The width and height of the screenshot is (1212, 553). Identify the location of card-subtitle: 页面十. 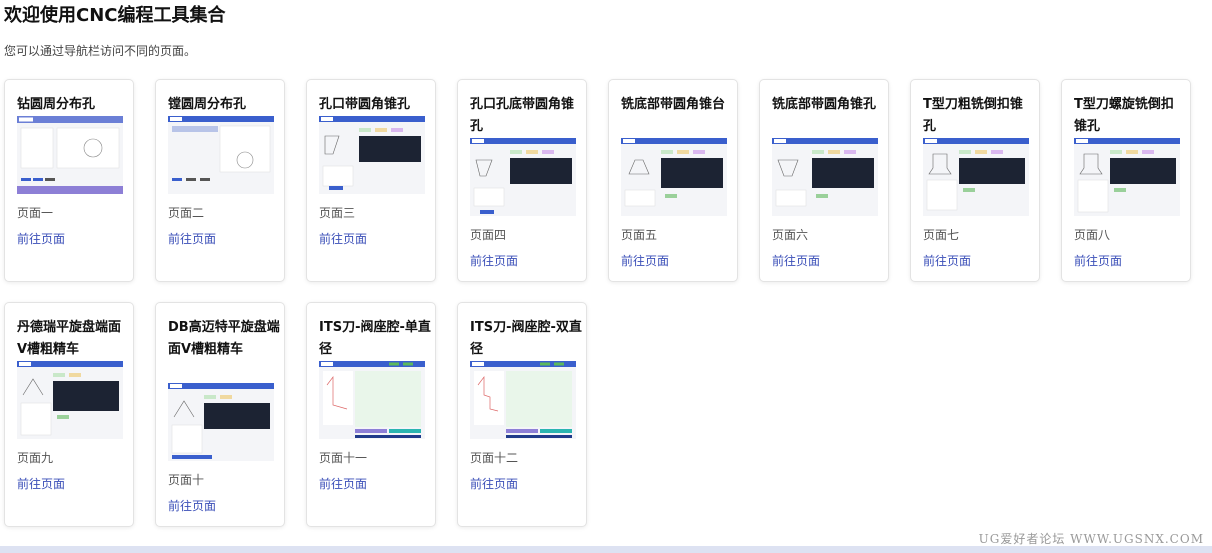
(186, 480).